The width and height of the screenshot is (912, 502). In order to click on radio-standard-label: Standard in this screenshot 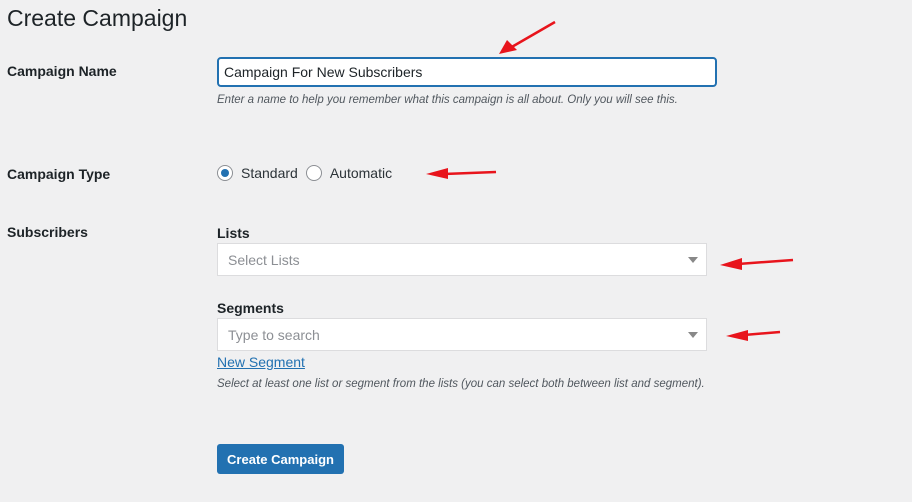, I will do `click(269, 173)`.